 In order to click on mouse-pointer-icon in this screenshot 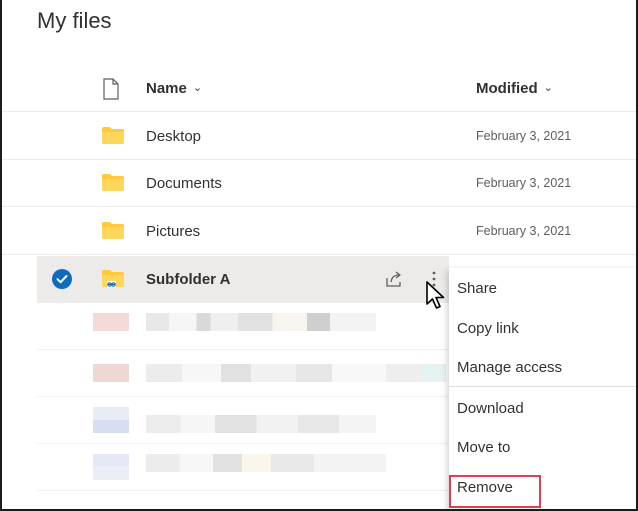, I will do `click(435, 295)`.